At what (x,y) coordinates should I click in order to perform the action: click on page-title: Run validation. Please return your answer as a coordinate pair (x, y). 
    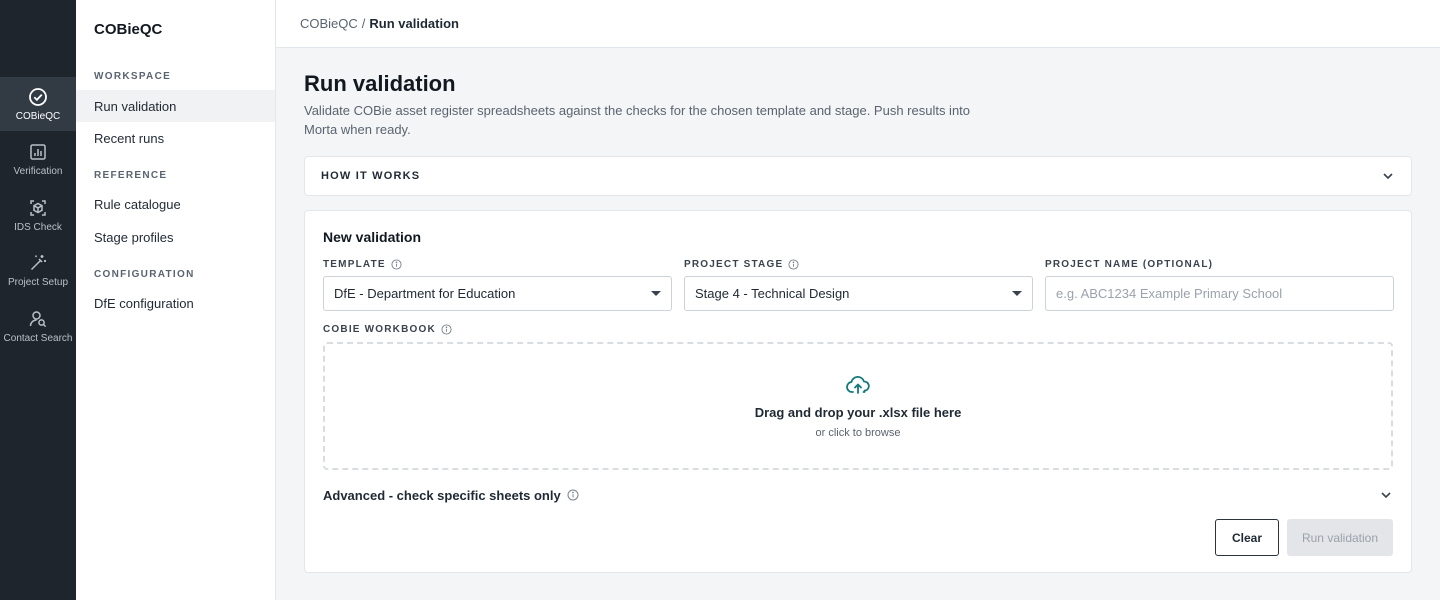
    Looking at the image, I should click on (380, 83).